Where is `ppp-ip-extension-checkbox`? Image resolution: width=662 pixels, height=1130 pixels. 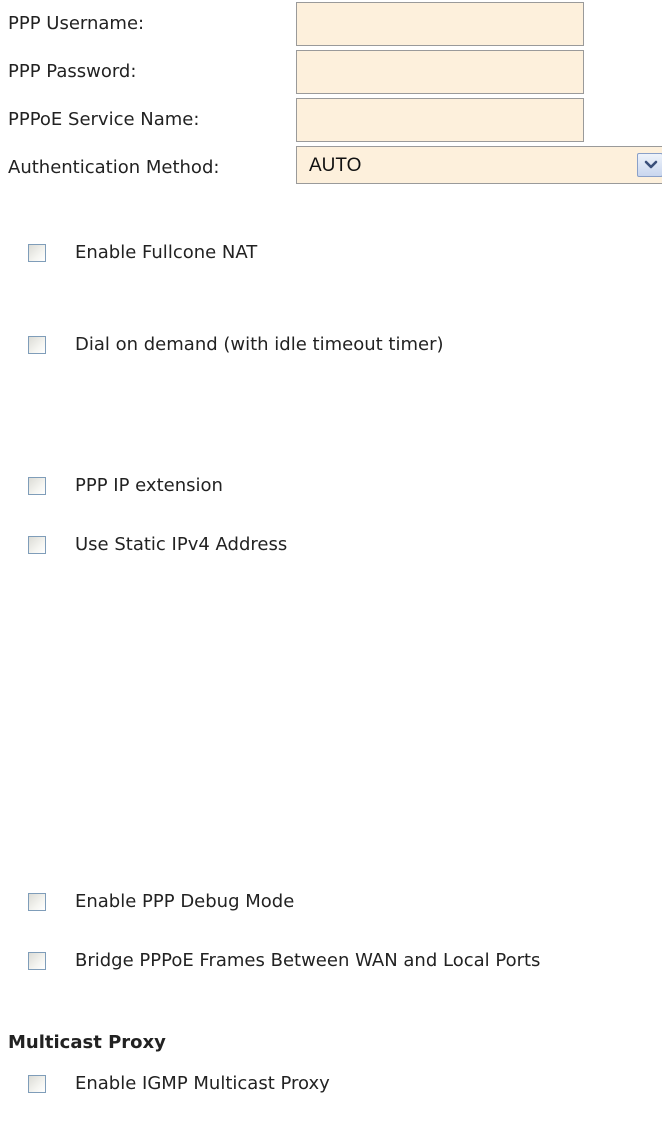 ppp-ip-extension-checkbox is located at coordinates (37, 486).